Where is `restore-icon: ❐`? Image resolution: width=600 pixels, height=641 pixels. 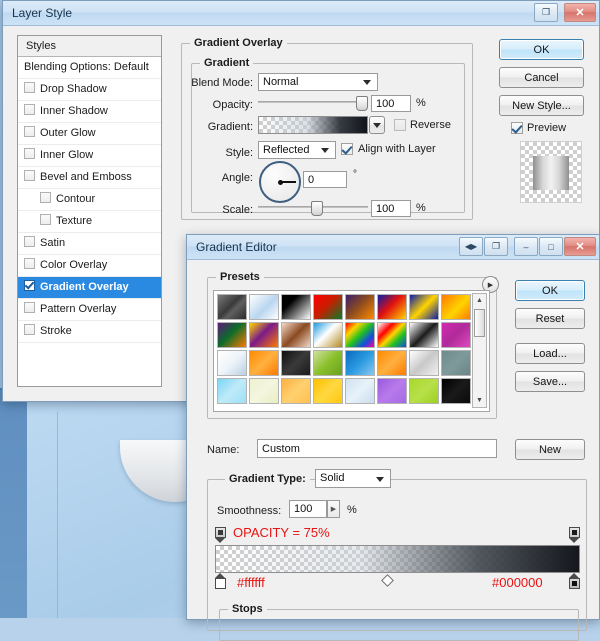 restore-icon: ❐ is located at coordinates (546, 12).